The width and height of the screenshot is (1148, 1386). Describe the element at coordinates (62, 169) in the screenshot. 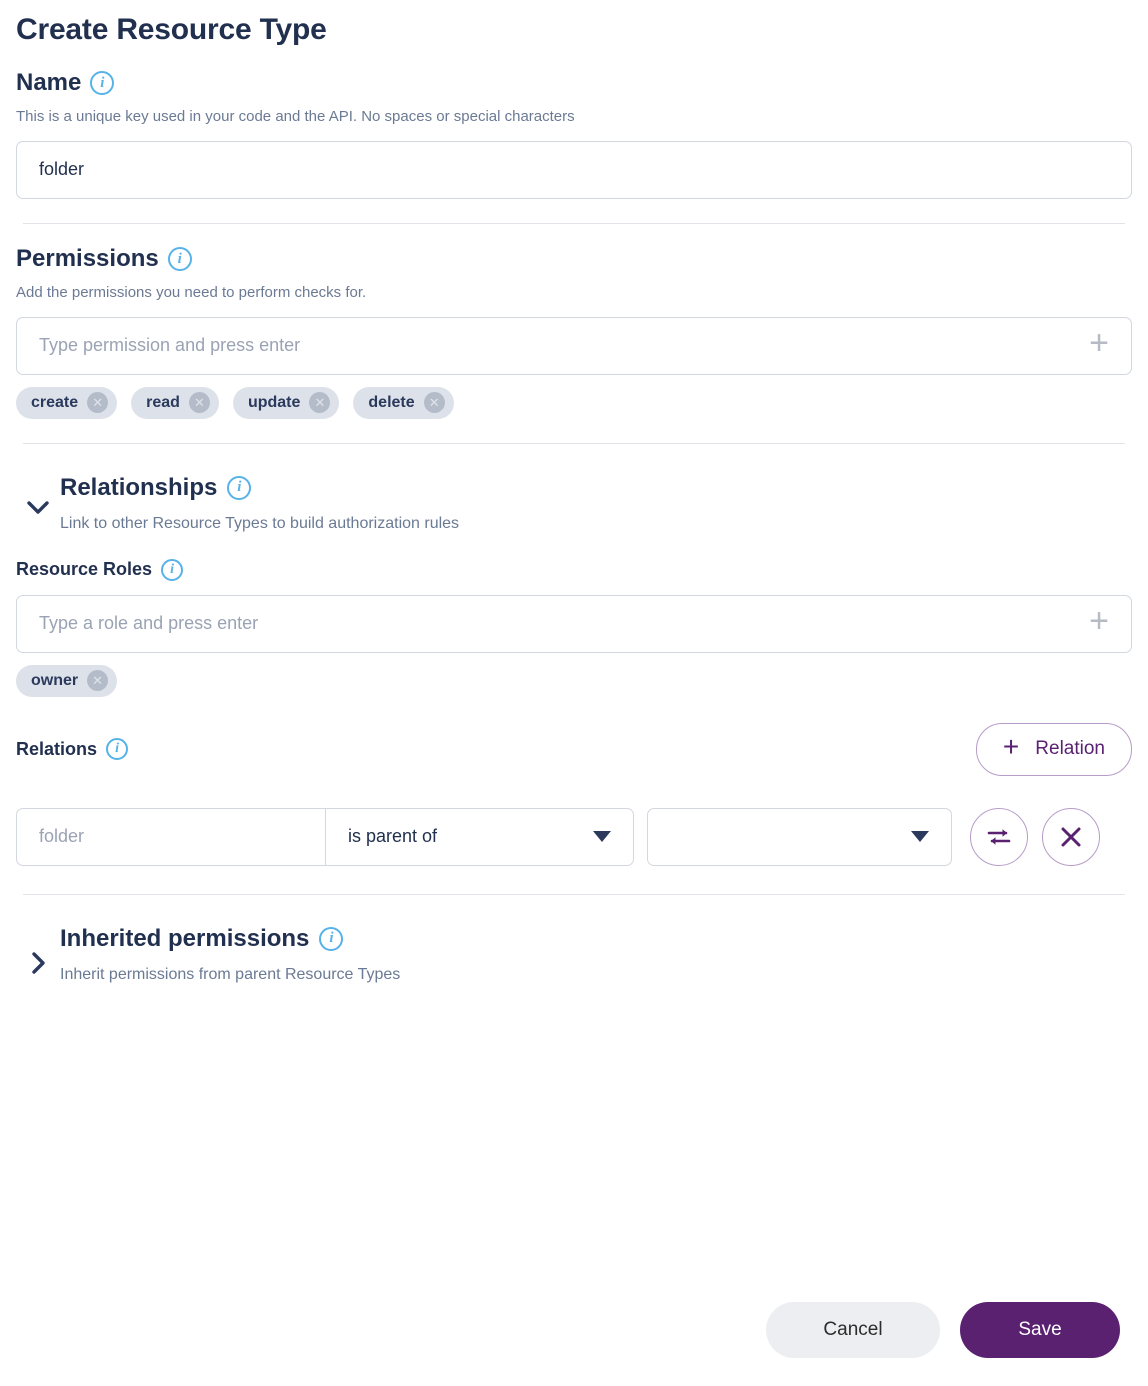

I see `name-input-value: folder` at that location.